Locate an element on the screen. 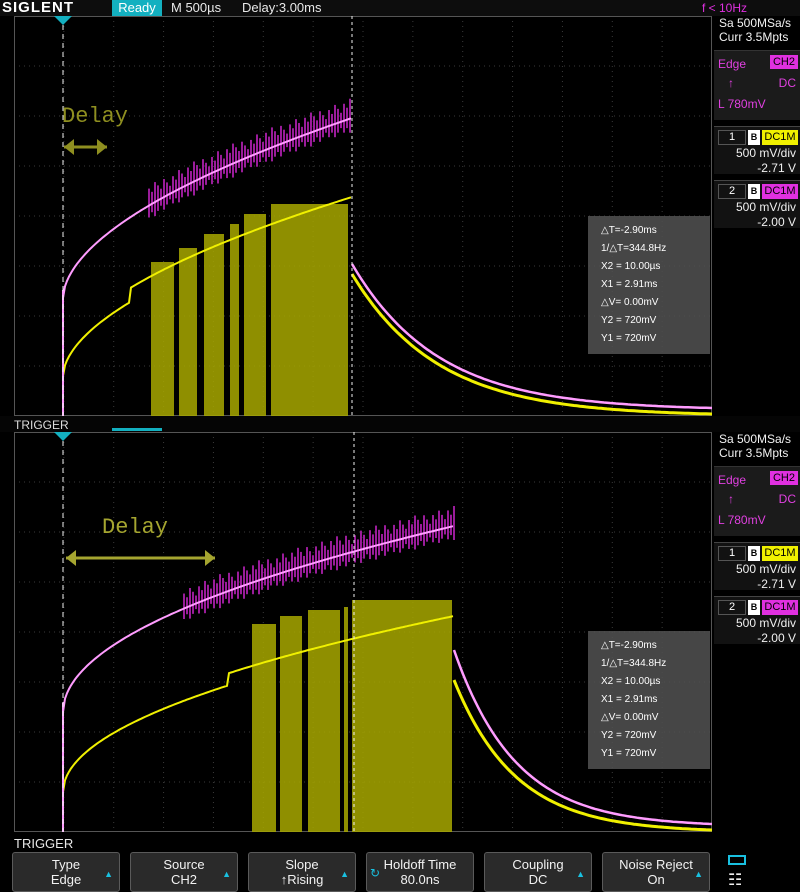  trigger-frequency-readout: f < 10Hz is located at coordinates (725, 8).